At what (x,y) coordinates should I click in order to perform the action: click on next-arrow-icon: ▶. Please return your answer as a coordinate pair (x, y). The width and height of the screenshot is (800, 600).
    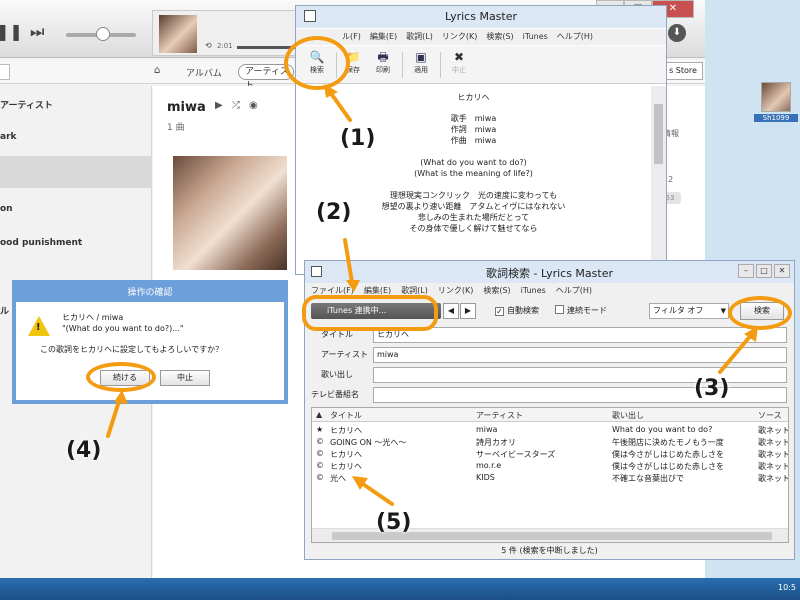
    Looking at the image, I should click on (468, 311).